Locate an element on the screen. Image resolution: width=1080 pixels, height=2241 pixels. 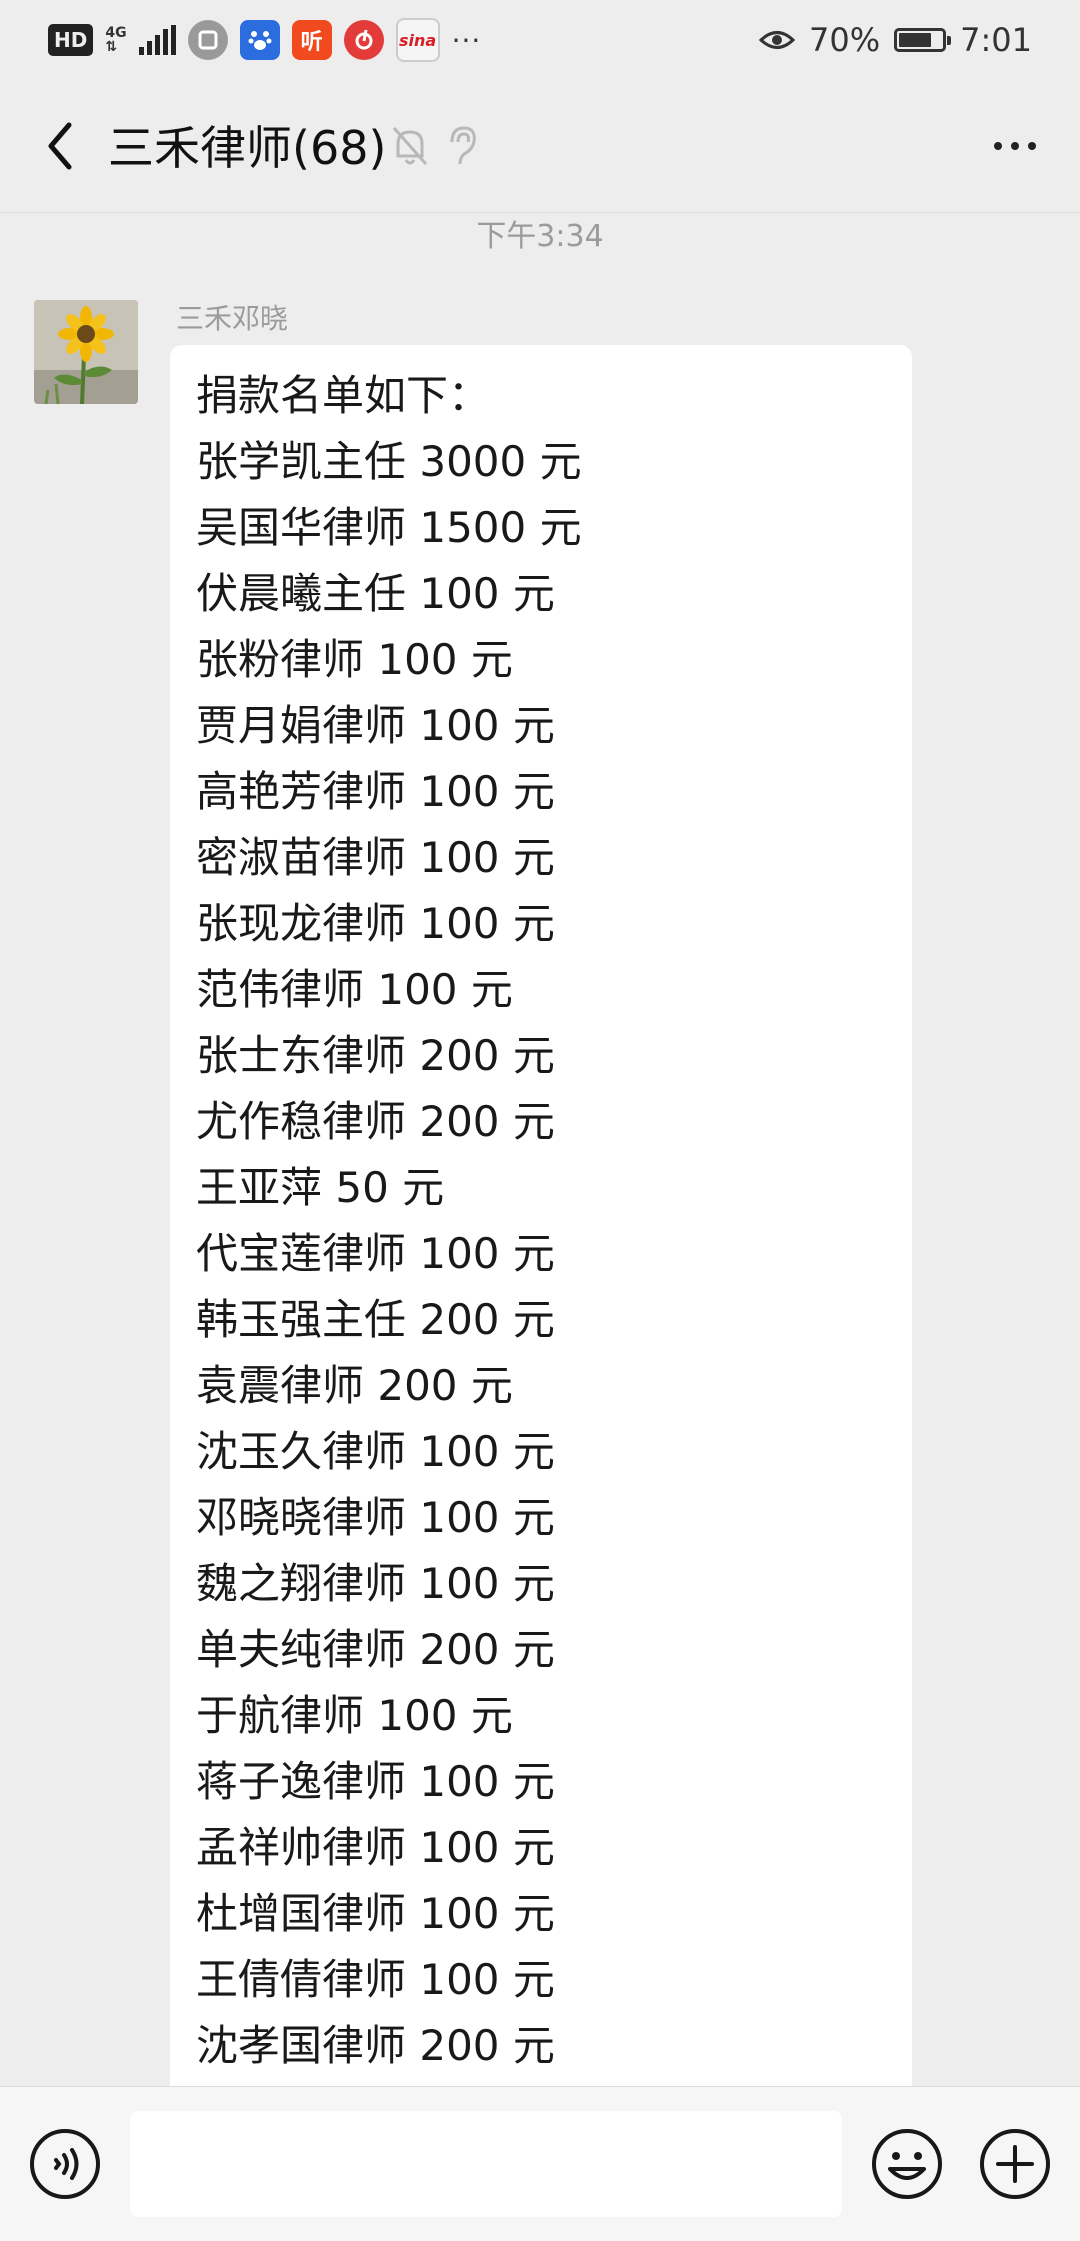
ear-icon is located at coordinates (463, 145).